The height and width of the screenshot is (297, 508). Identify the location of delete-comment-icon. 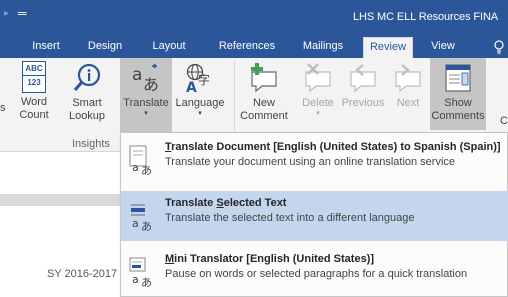
(318, 78).